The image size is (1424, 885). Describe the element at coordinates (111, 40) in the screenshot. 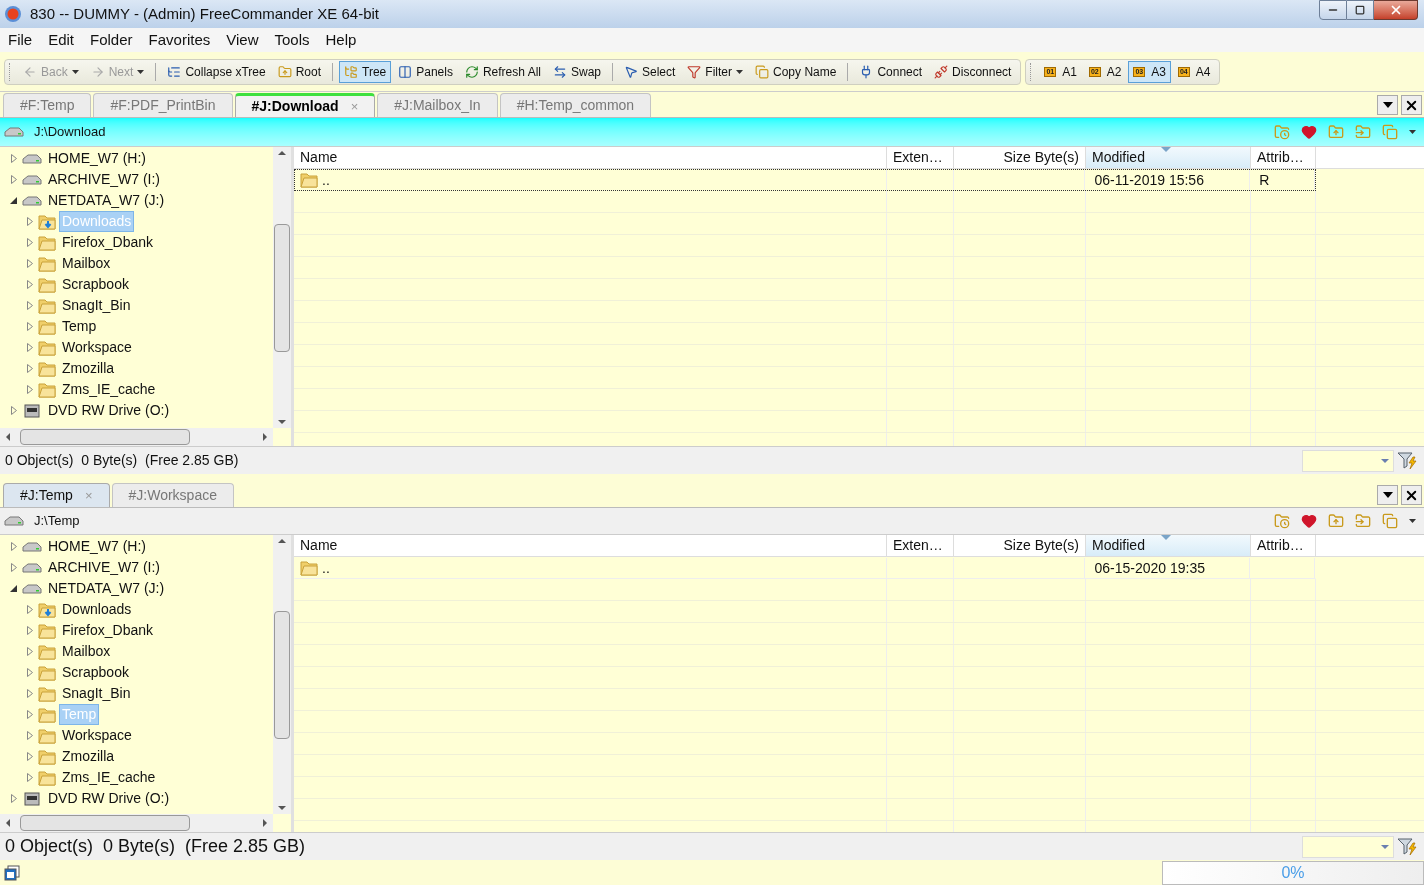

I see `menu-item: Folder` at that location.